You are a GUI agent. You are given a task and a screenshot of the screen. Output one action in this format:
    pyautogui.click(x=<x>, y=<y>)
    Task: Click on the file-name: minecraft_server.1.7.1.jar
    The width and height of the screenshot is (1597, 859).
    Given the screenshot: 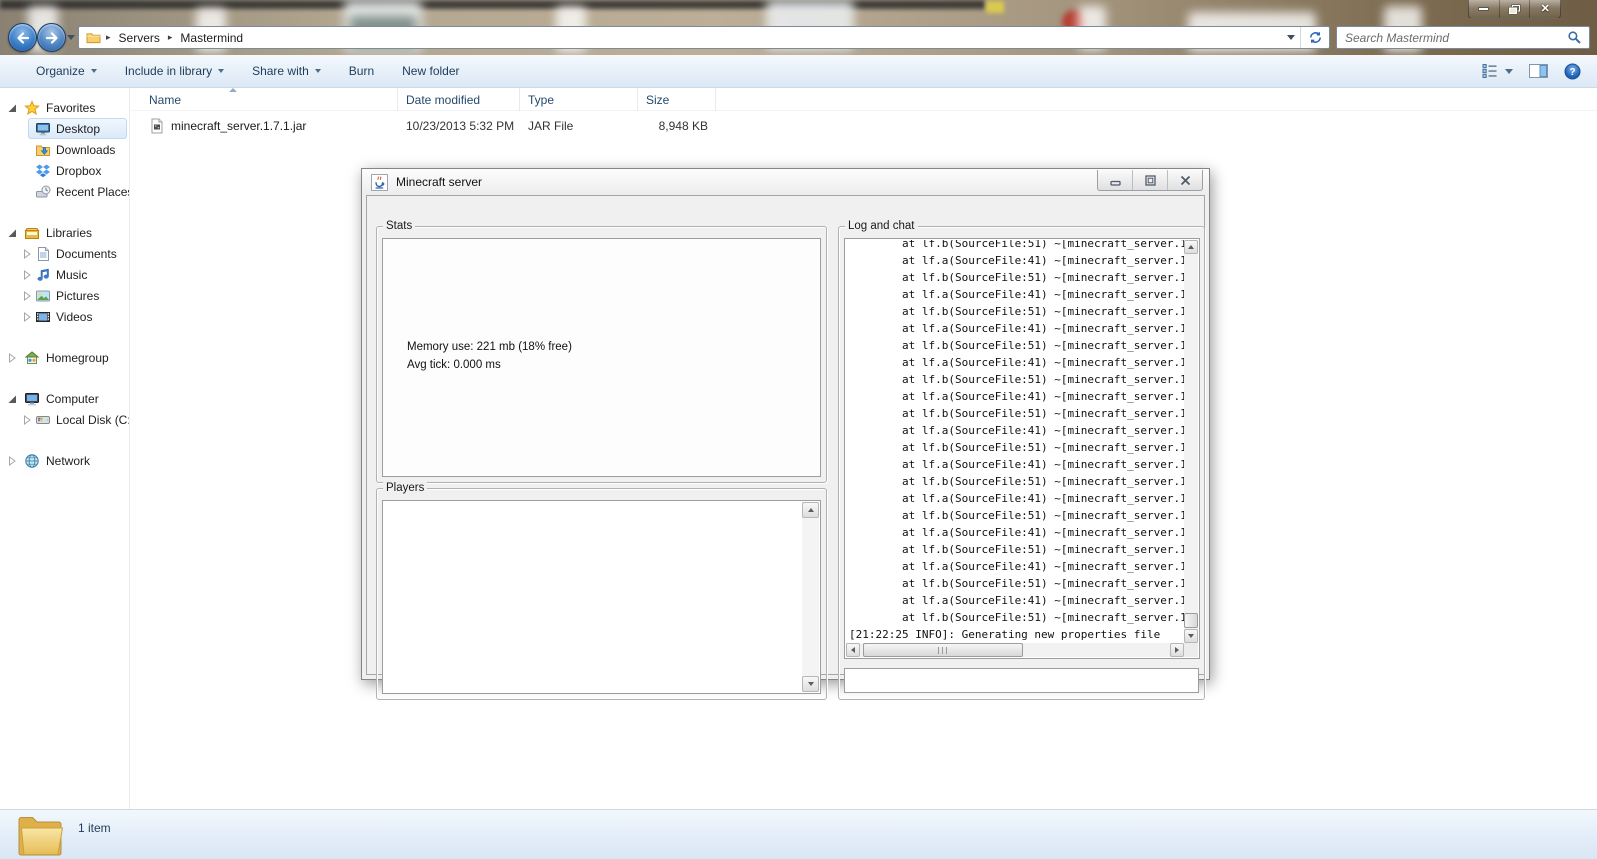 What is the action you would take?
    pyautogui.click(x=239, y=126)
    